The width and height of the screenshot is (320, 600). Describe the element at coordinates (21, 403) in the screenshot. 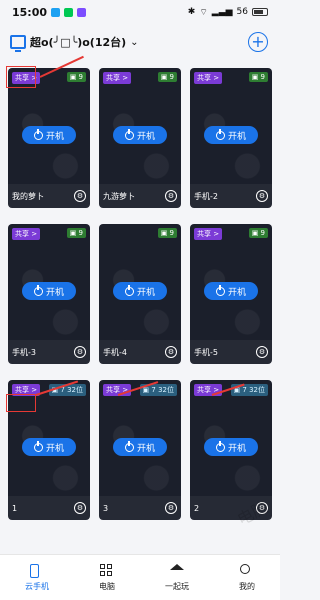

I see `highlight-box` at that location.